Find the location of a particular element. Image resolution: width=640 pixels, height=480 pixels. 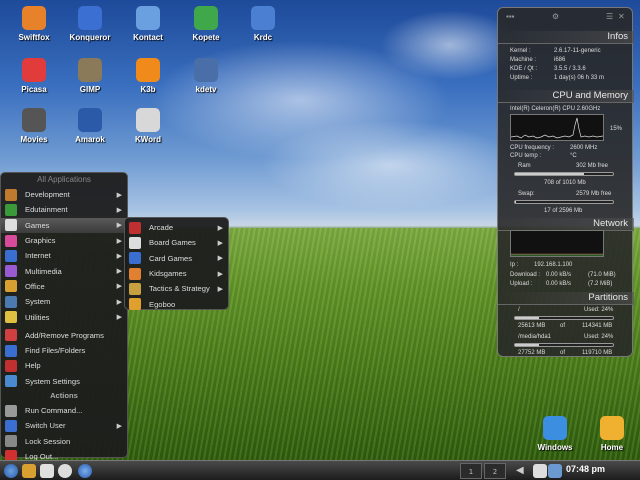

download-total: (71.0 MiB) is located at coordinates (602, 275).